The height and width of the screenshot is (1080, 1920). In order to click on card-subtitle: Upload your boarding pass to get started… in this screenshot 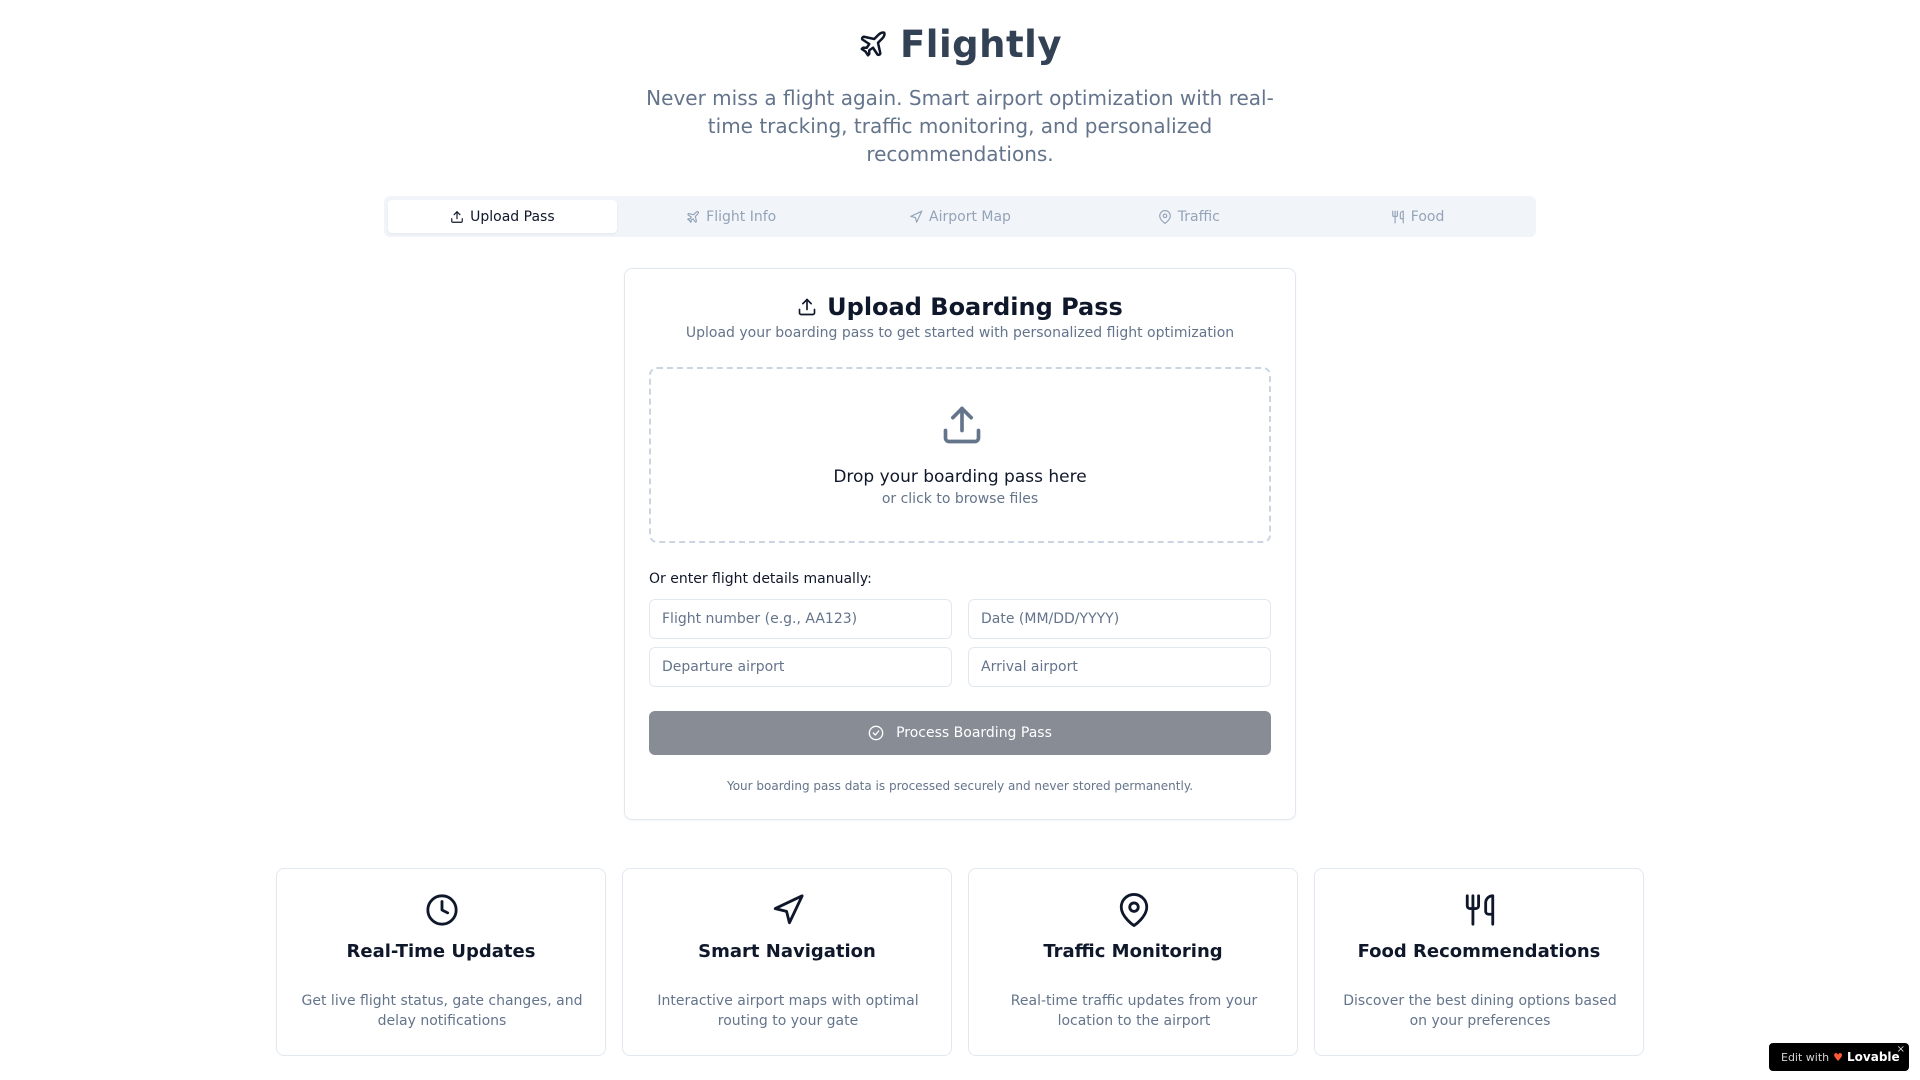, I will do `click(960, 333)`.